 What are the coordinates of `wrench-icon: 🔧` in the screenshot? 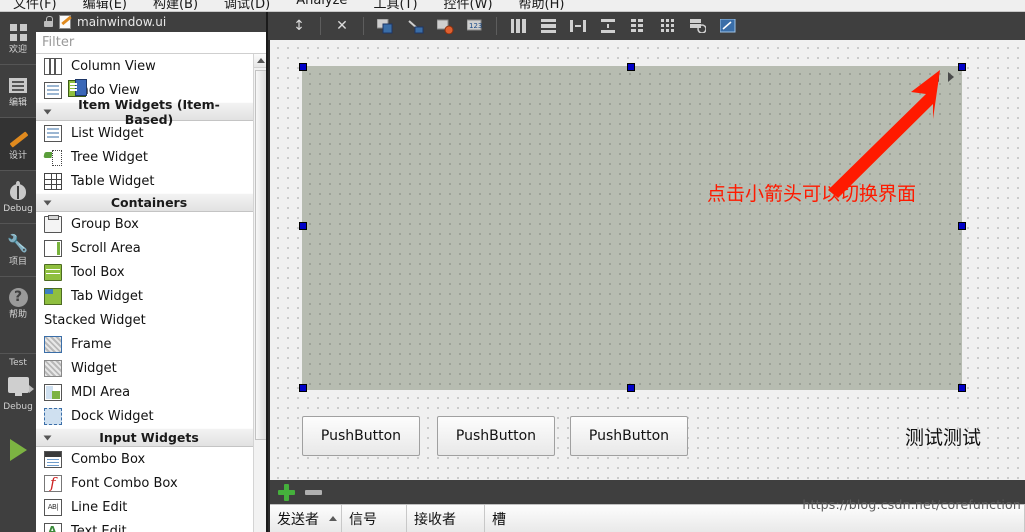 It's located at (18, 244).